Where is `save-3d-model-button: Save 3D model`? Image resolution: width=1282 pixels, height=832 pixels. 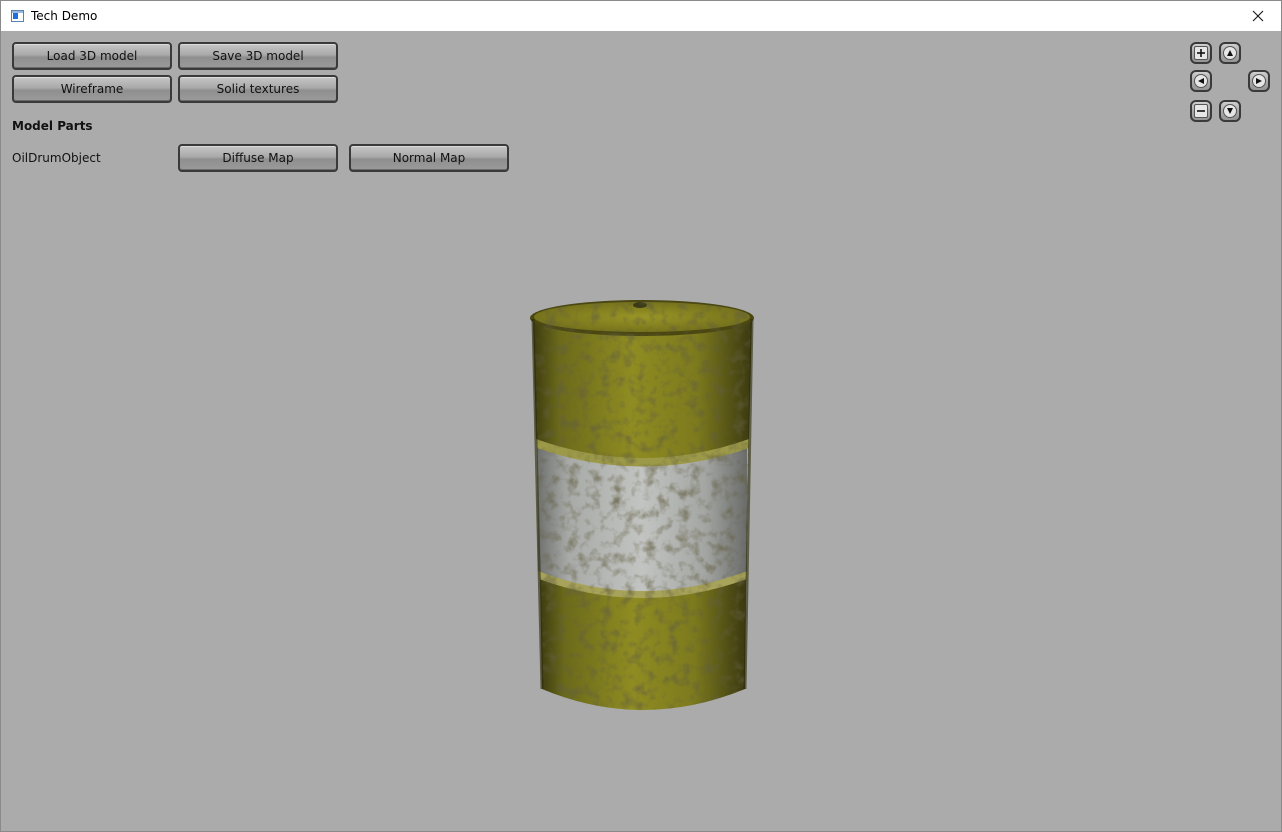
save-3d-model-button: Save 3D model is located at coordinates (258, 56).